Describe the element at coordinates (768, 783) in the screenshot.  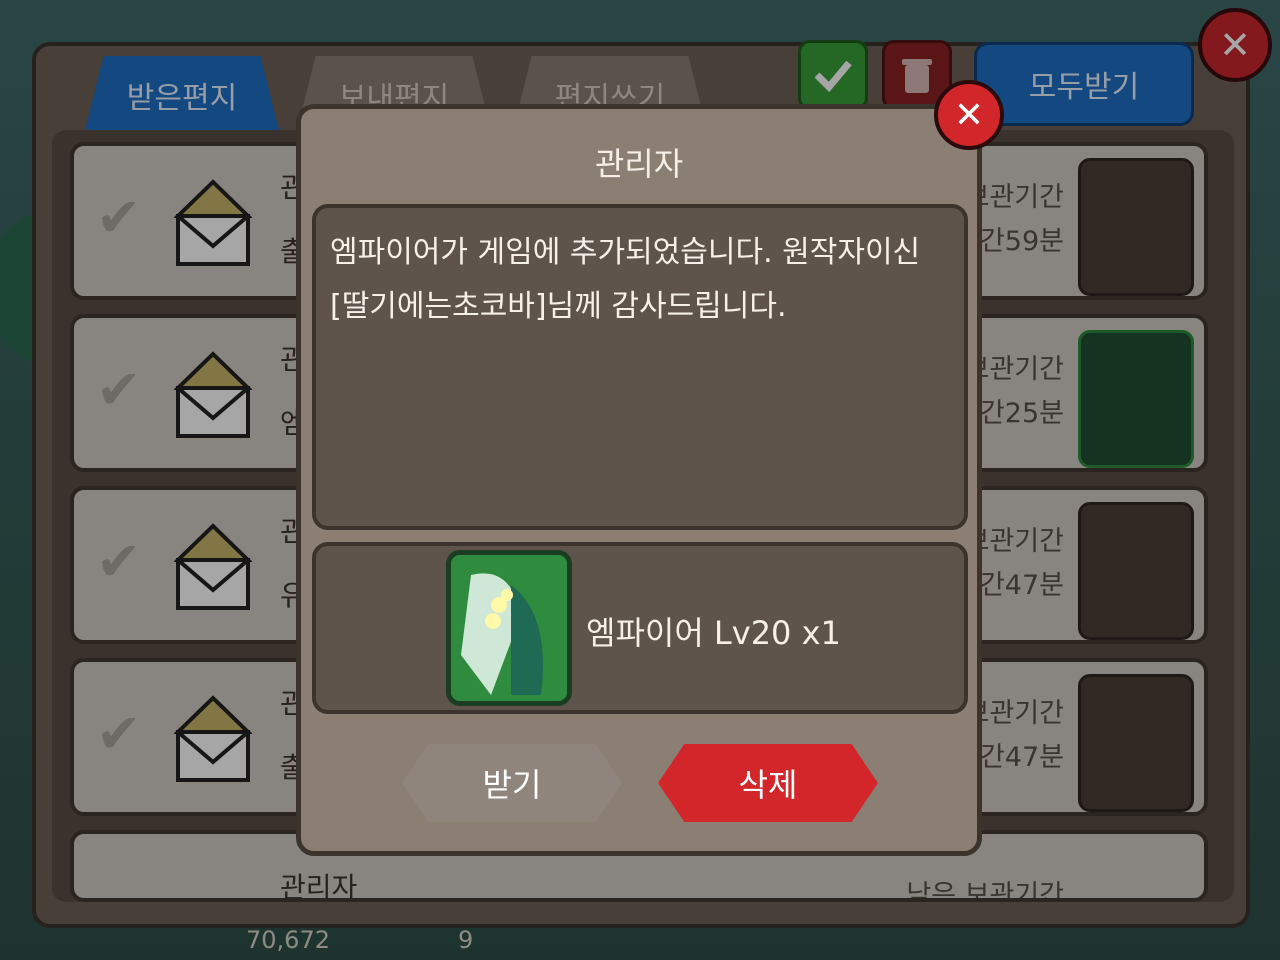
I see `delete-button: 삭제` at that location.